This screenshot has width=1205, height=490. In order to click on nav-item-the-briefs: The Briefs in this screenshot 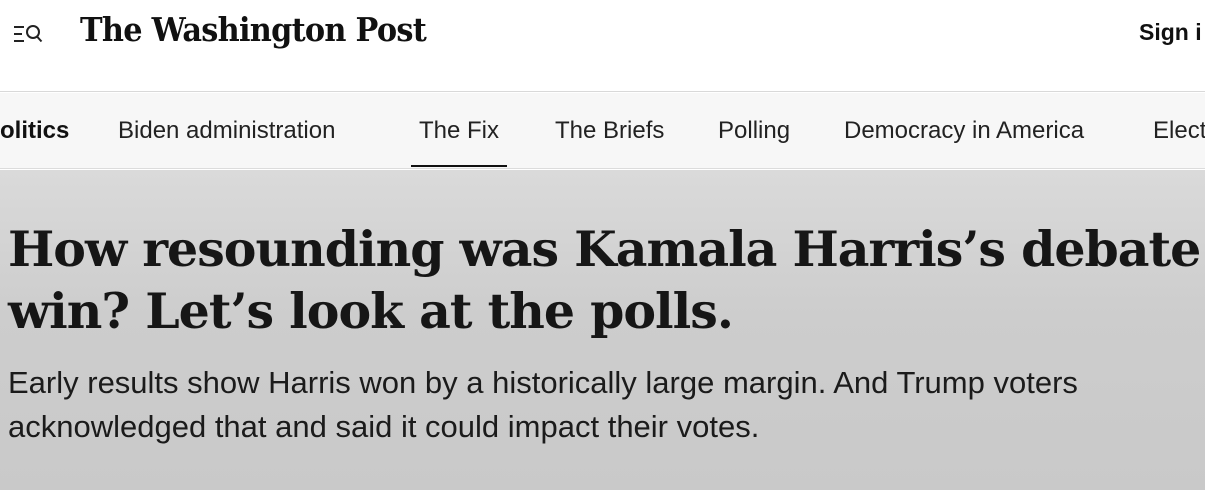, I will do `click(609, 131)`.